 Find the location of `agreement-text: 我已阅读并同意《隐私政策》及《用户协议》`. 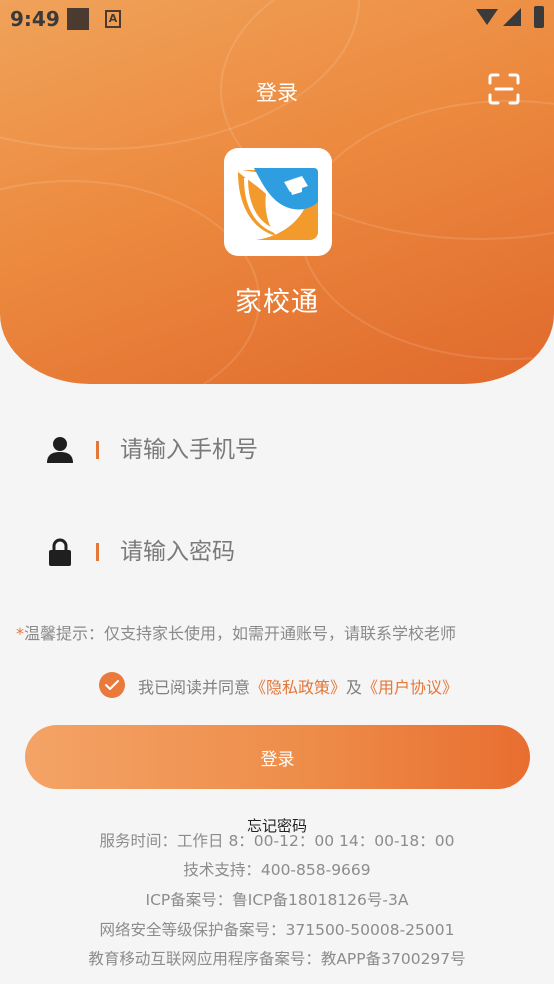

agreement-text: 我已阅读并同意《隐私政策》及《用户协议》 is located at coordinates (298, 686).